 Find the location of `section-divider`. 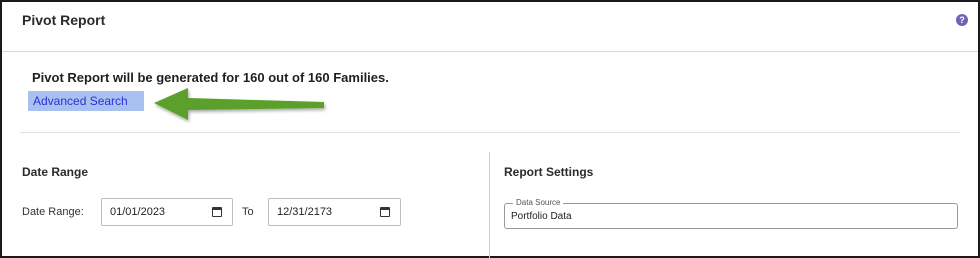

section-divider is located at coordinates (490, 132).